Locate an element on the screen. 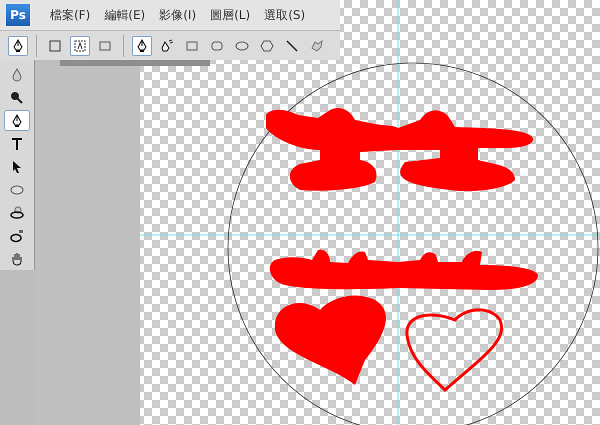  hand-icon is located at coordinates (17, 259).